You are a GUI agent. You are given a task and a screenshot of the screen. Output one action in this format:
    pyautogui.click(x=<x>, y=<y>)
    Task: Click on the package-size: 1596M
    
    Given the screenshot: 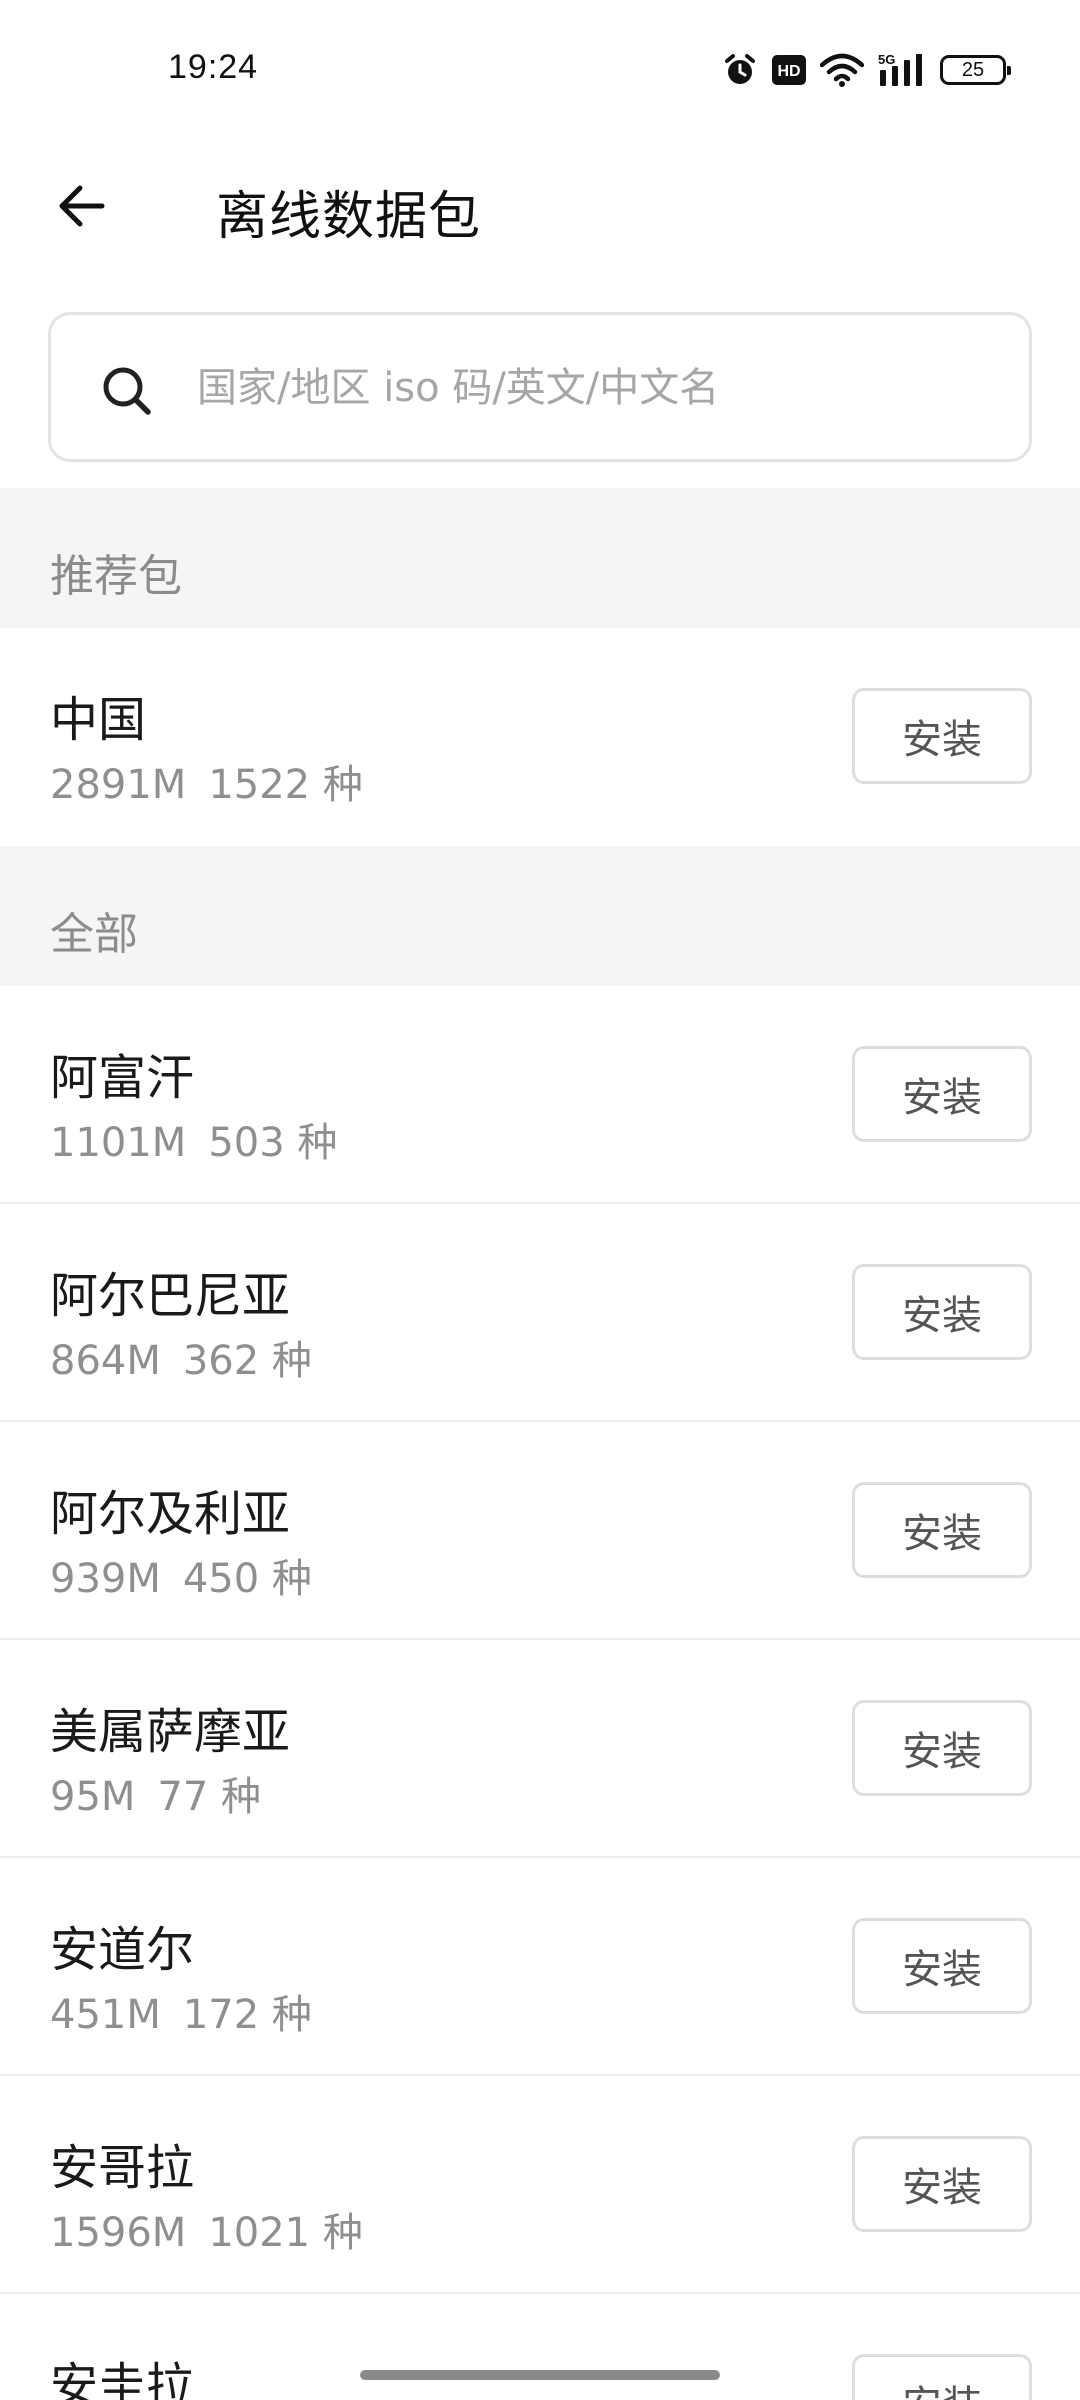 What is the action you would take?
    pyautogui.click(x=118, y=2233)
    